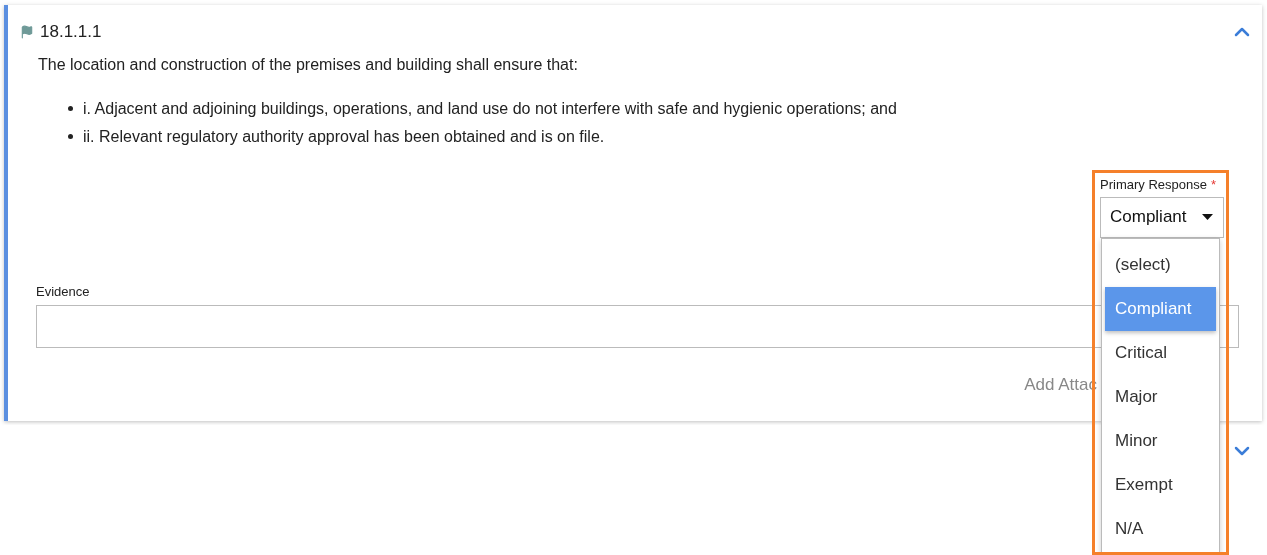 This screenshot has height=555, width=1267. I want to click on required-mark: *, so click(1213, 184).